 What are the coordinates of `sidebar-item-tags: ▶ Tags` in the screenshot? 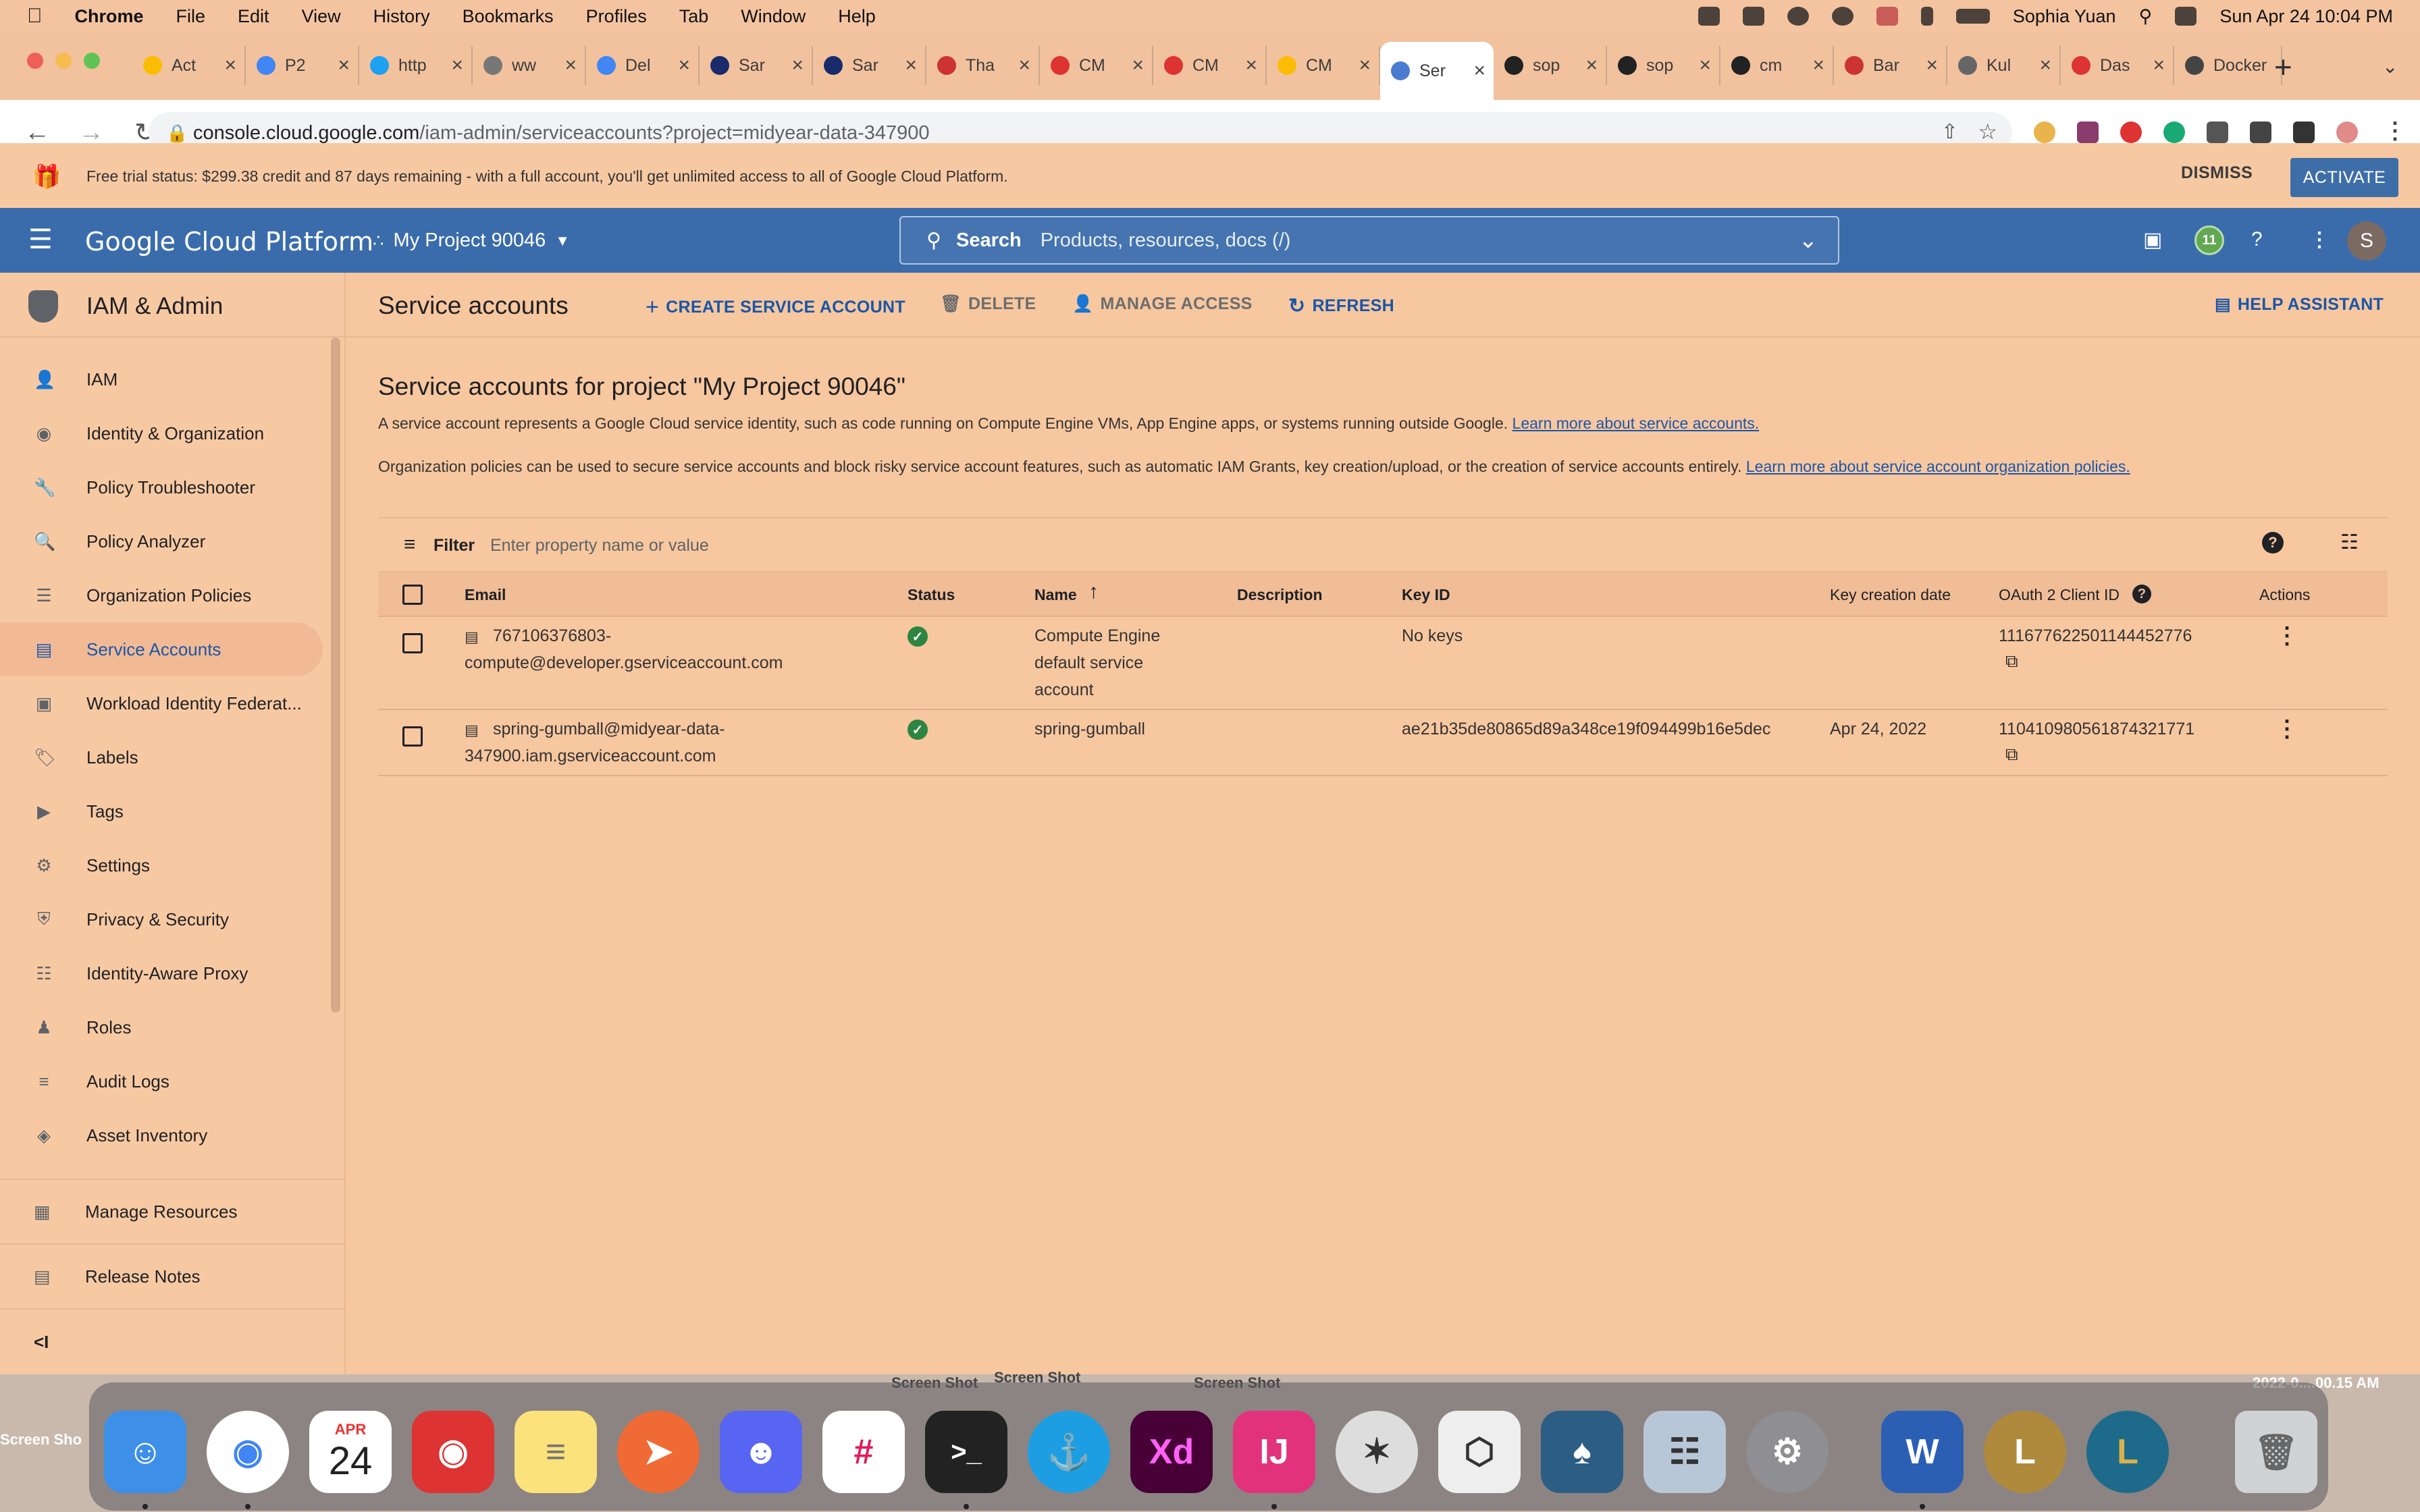 It's located at (161, 811).